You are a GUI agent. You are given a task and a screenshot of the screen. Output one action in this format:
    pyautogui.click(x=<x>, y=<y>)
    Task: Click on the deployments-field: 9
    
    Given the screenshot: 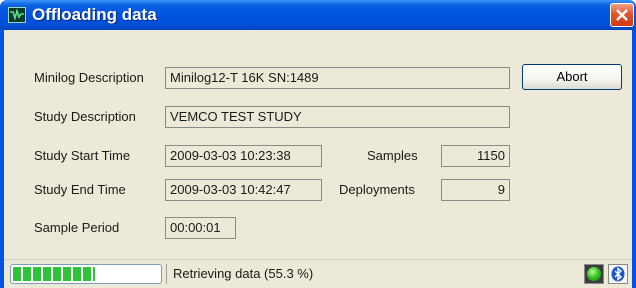 What is the action you would take?
    pyautogui.click(x=475, y=190)
    